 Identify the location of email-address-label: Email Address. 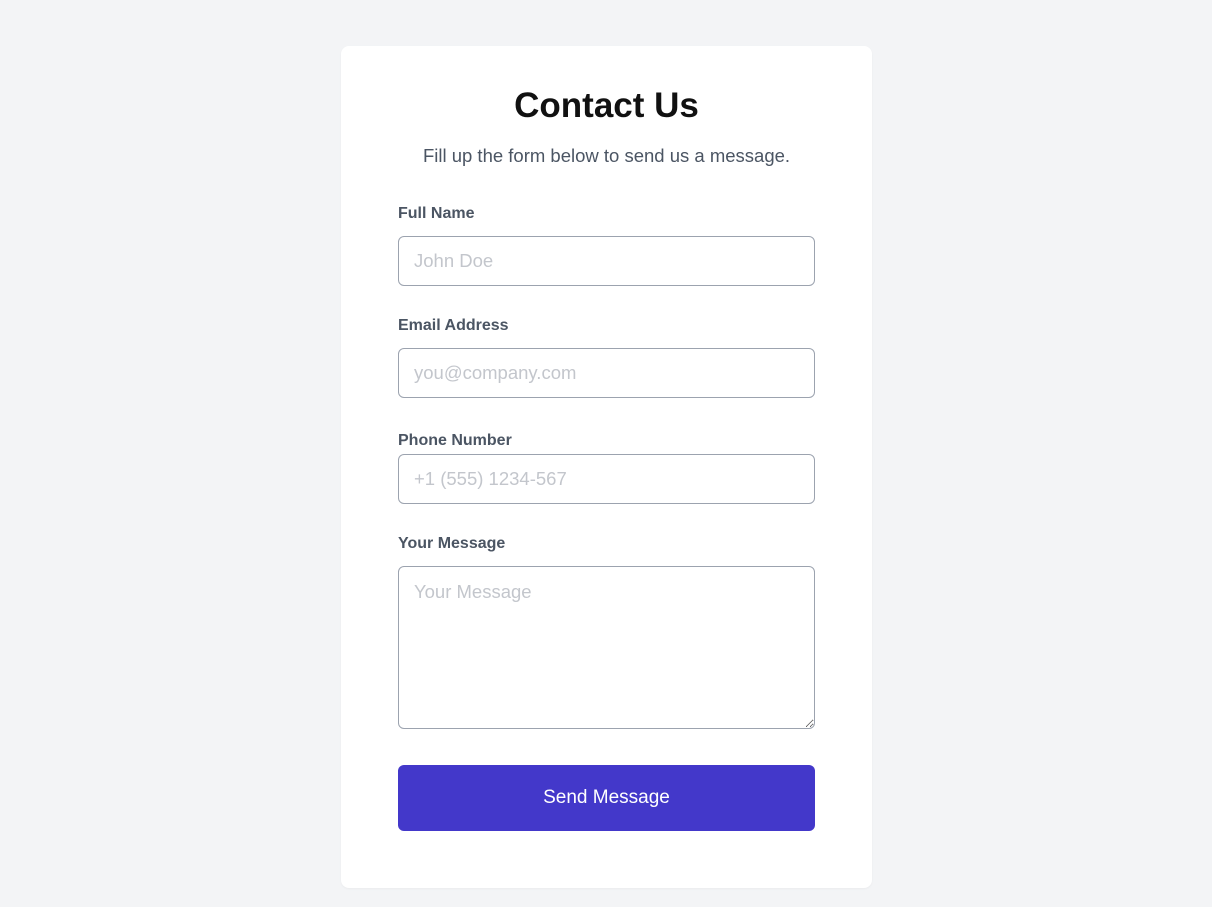
(453, 325).